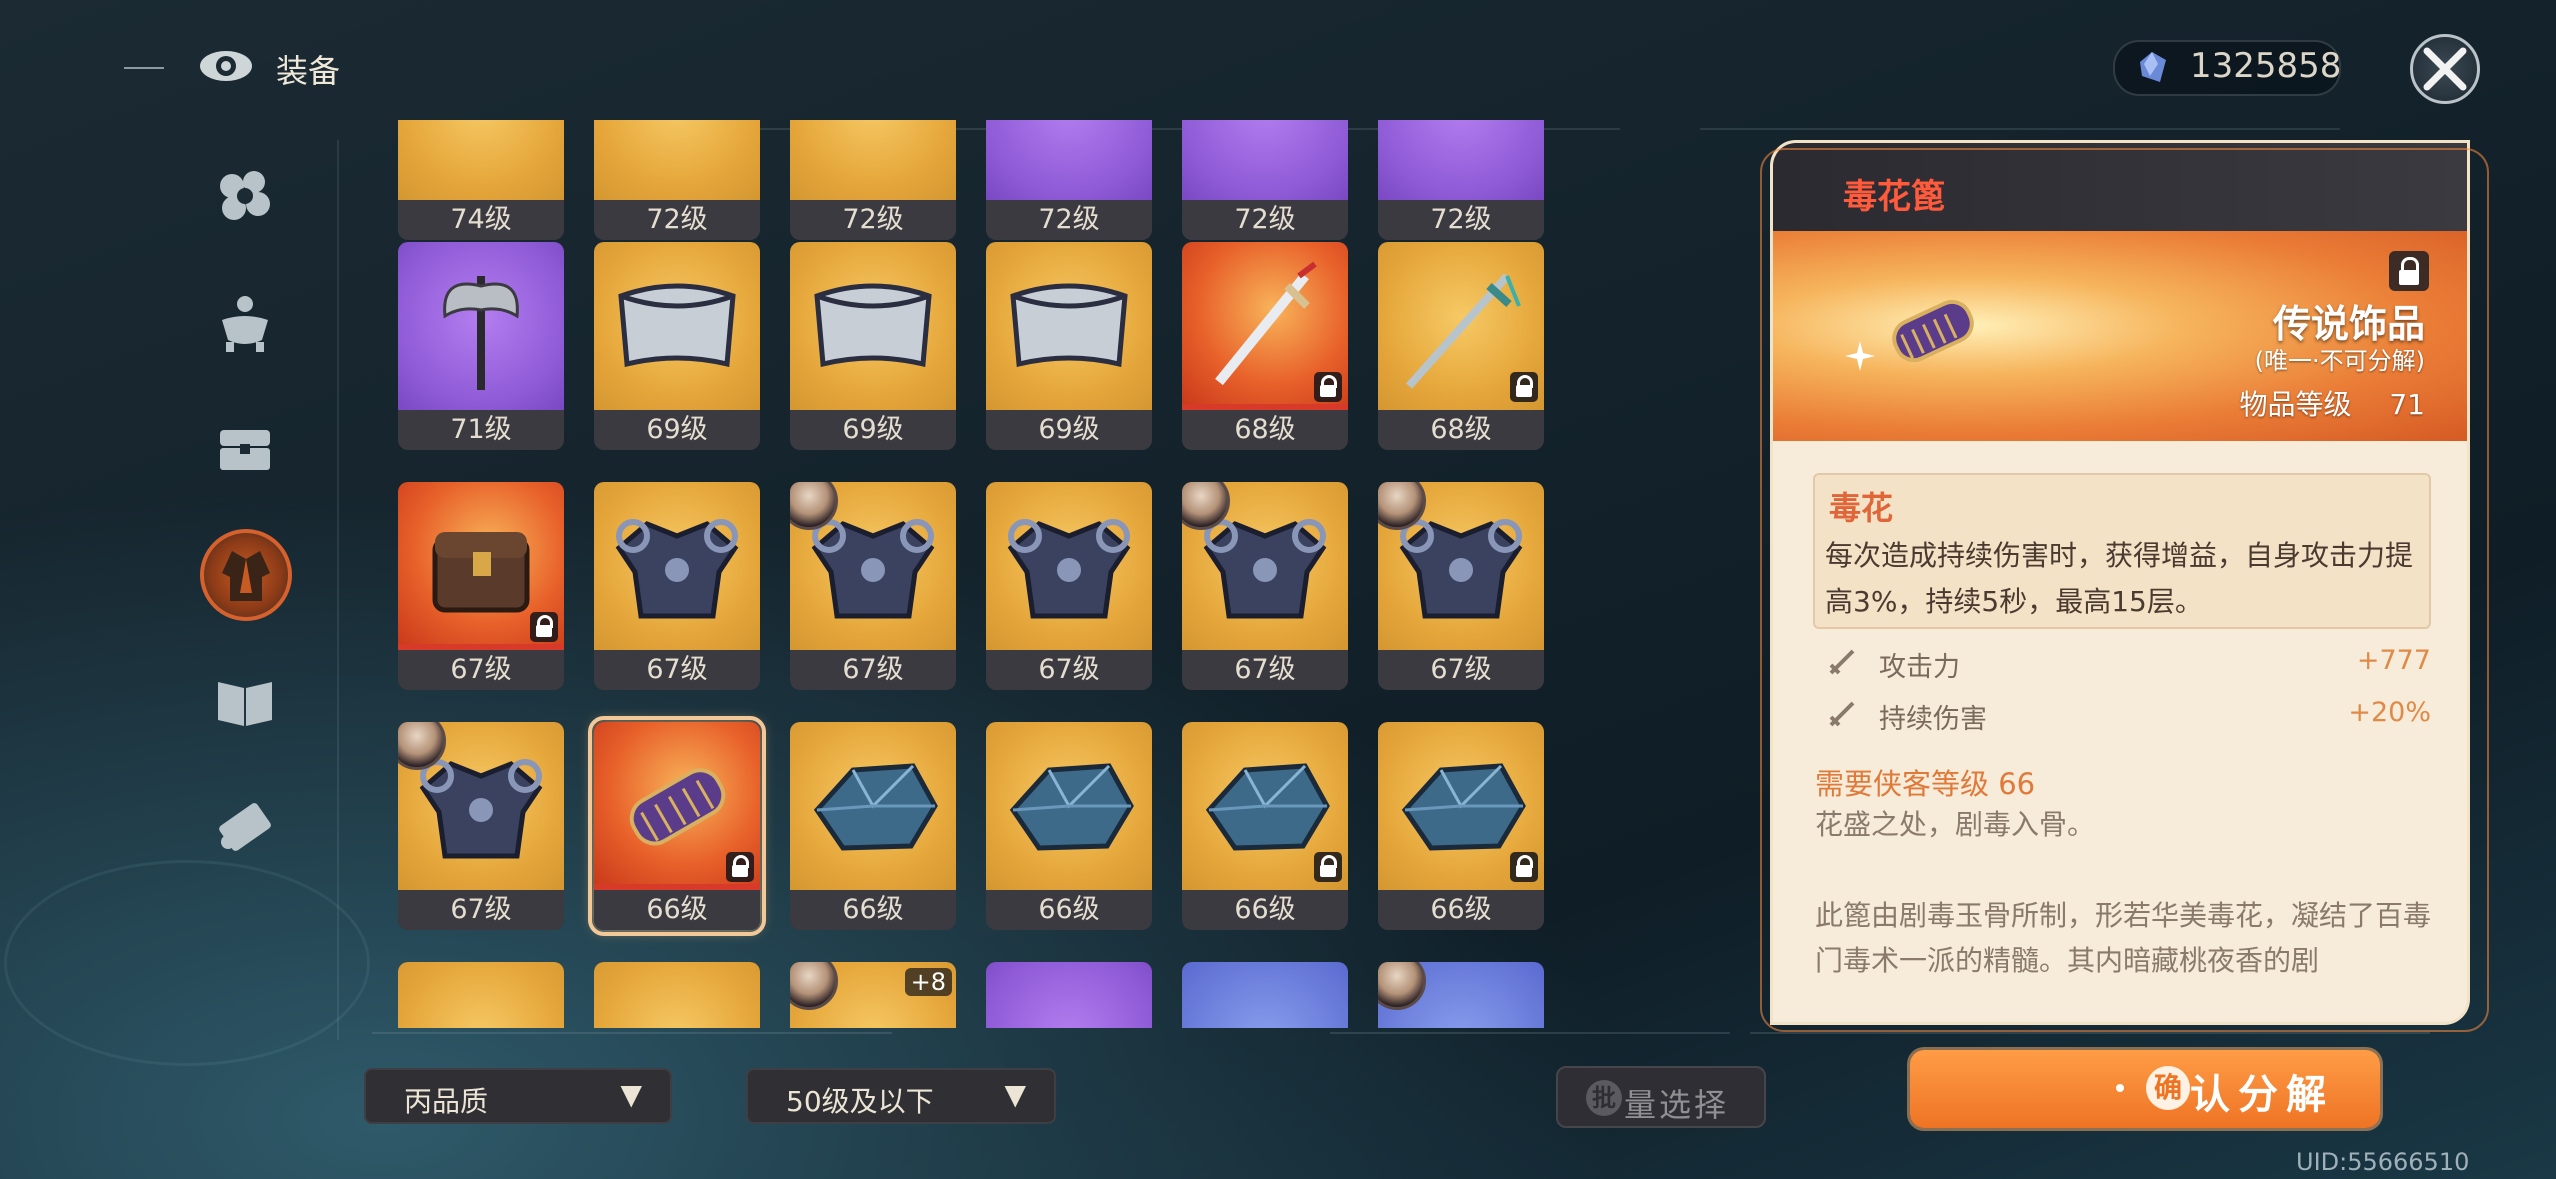  I want to click on sidebar-item-equipment, so click(246, 575).